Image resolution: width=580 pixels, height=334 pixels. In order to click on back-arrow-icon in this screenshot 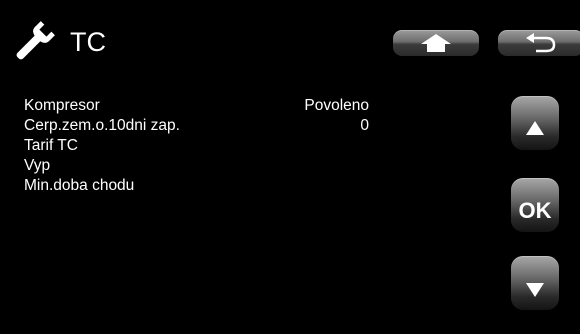, I will do `click(541, 43)`.